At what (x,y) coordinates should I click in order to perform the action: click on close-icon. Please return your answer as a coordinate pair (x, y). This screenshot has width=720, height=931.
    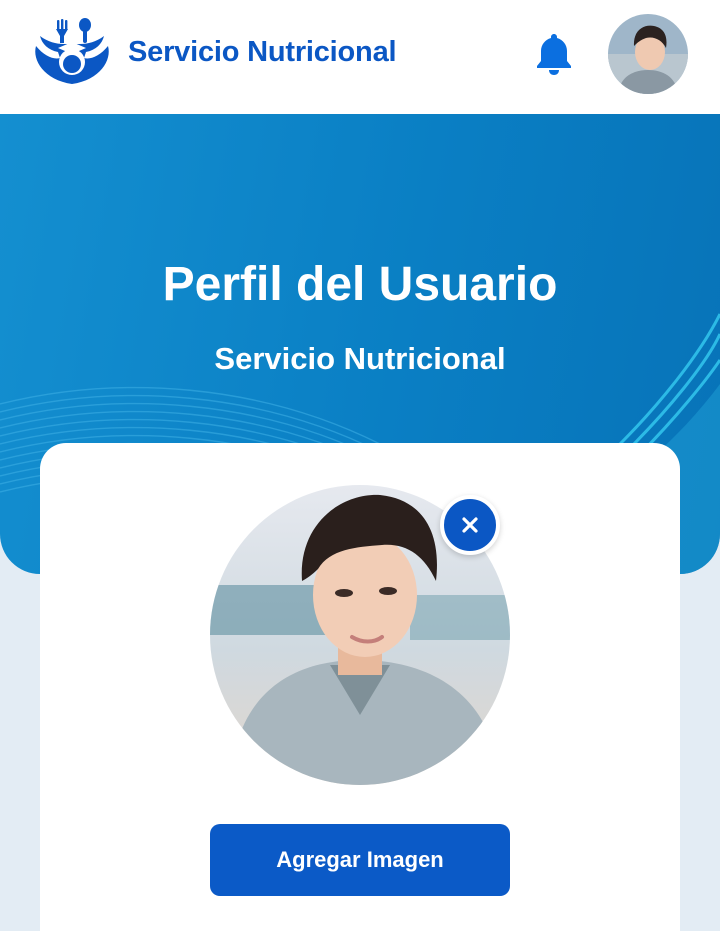
    Looking at the image, I should click on (470, 525).